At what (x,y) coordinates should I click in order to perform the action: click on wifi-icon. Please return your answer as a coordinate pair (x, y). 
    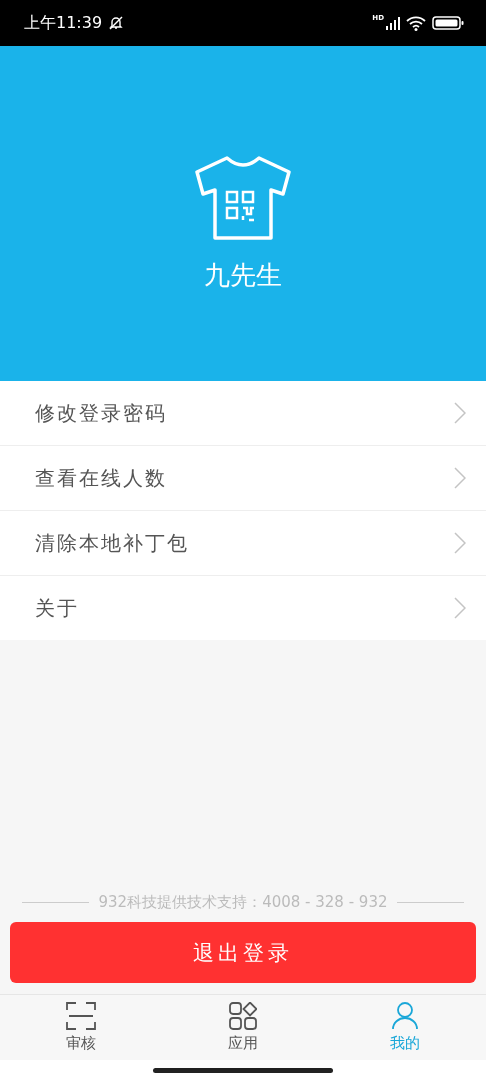
    Looking at the image, I should click on (416, 23).